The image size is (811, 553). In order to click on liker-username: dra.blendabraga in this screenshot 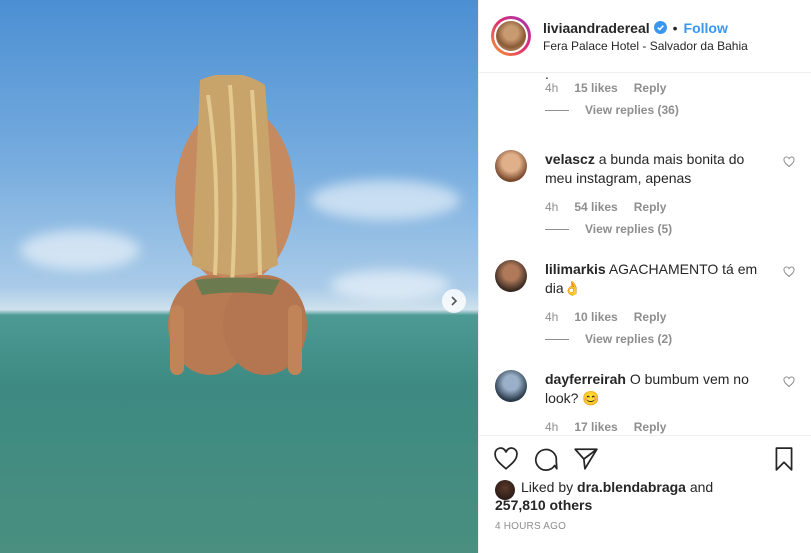, I will do `click(631, 487)`.